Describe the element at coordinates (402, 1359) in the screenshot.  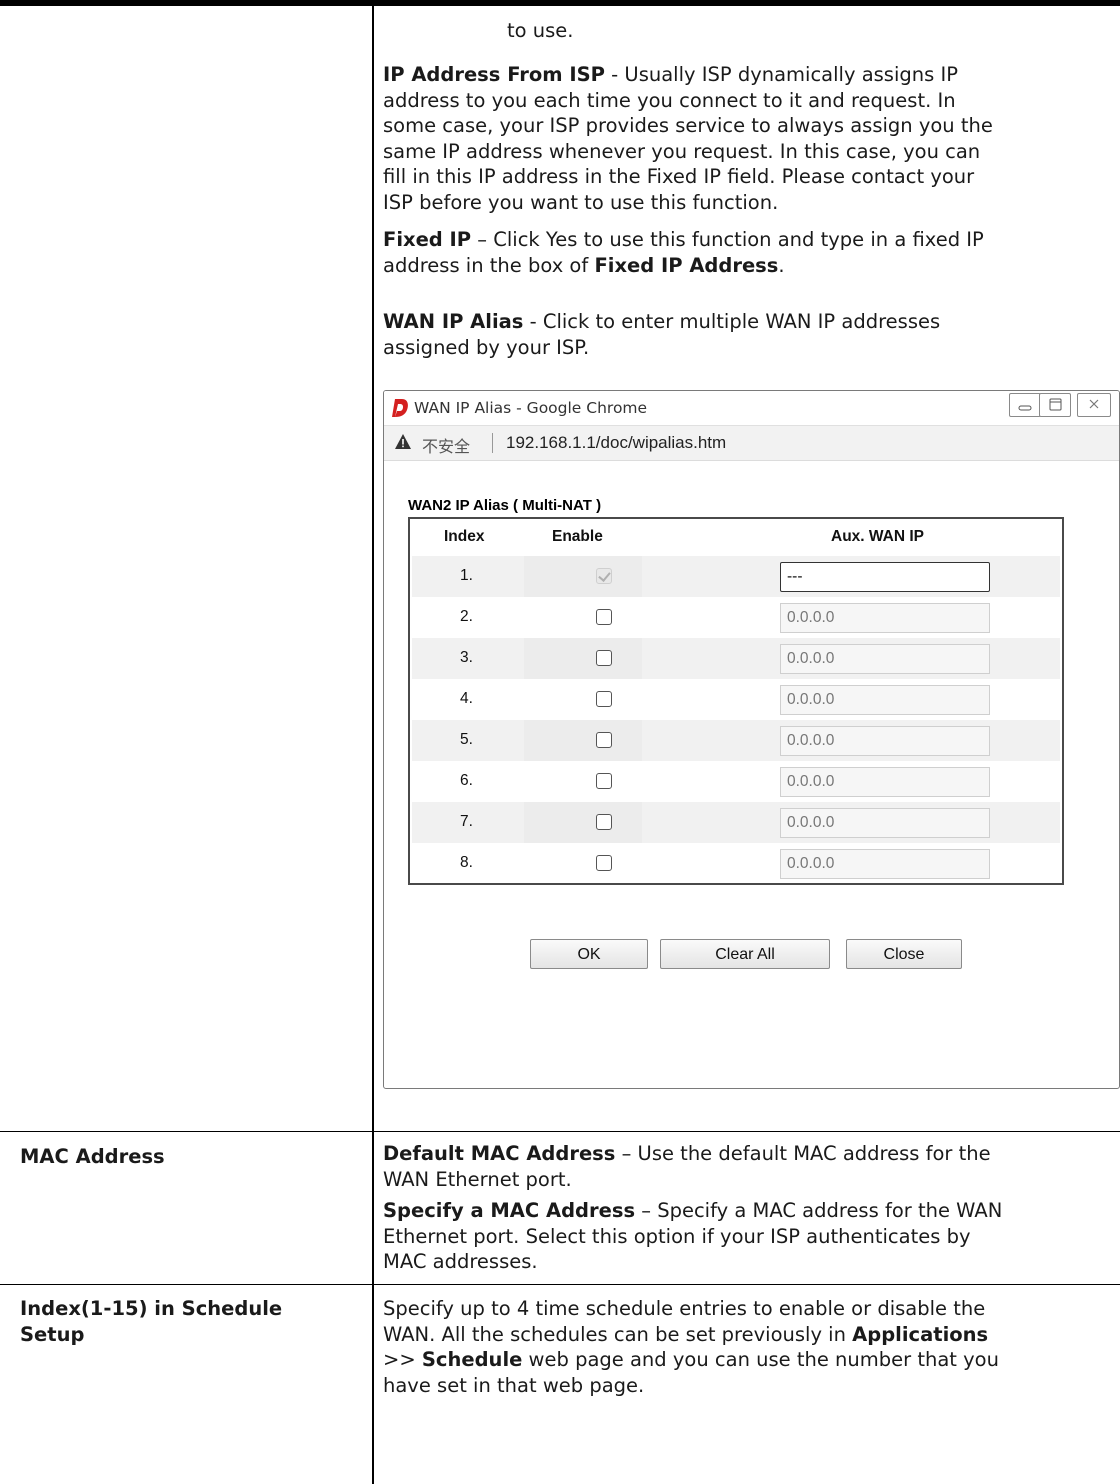
I see `schedule-line: >>` at that location.